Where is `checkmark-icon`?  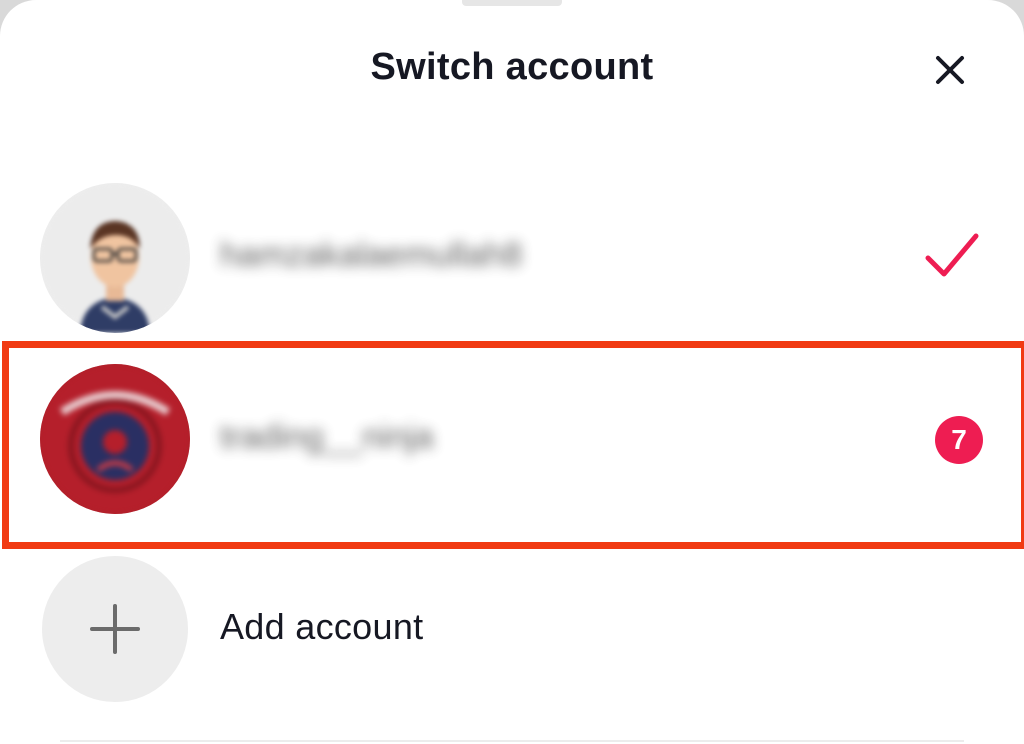 checkmark-icon is located at coordinates (952, 255).